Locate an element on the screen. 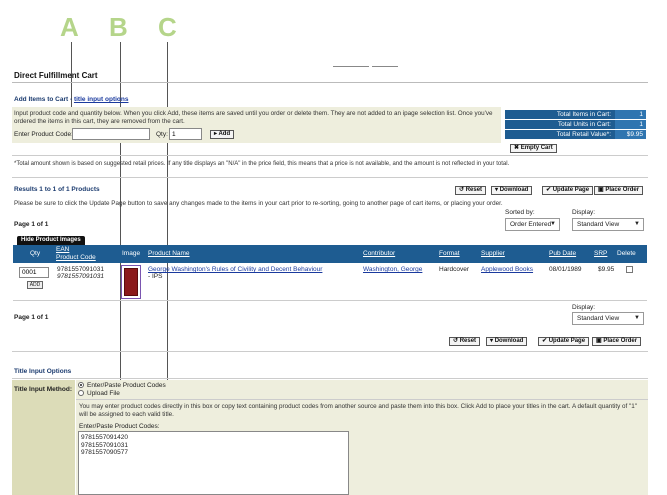  page-indicator-top: Page 1 of 1 is located at coordinates (31, 224).